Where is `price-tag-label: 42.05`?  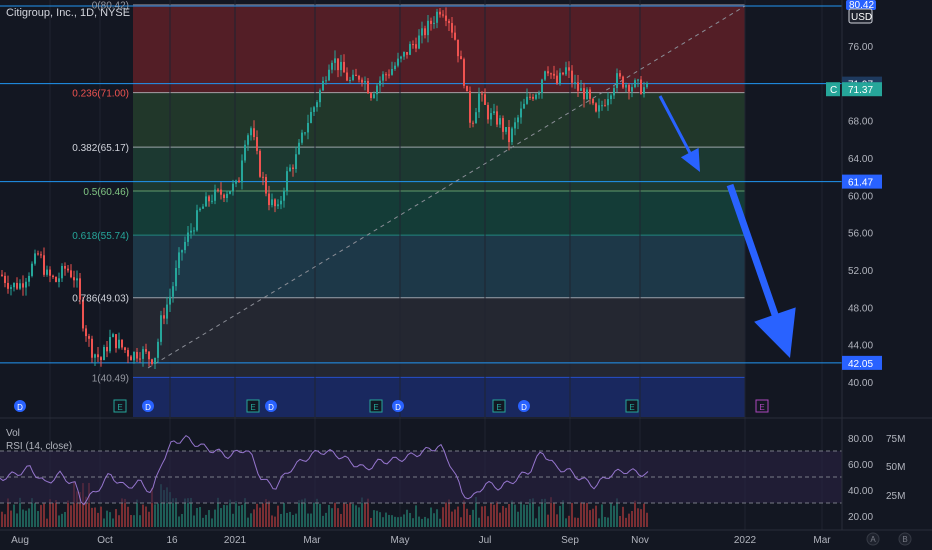 price-tag-label: 42.05 is located at coordinates (860, 364).